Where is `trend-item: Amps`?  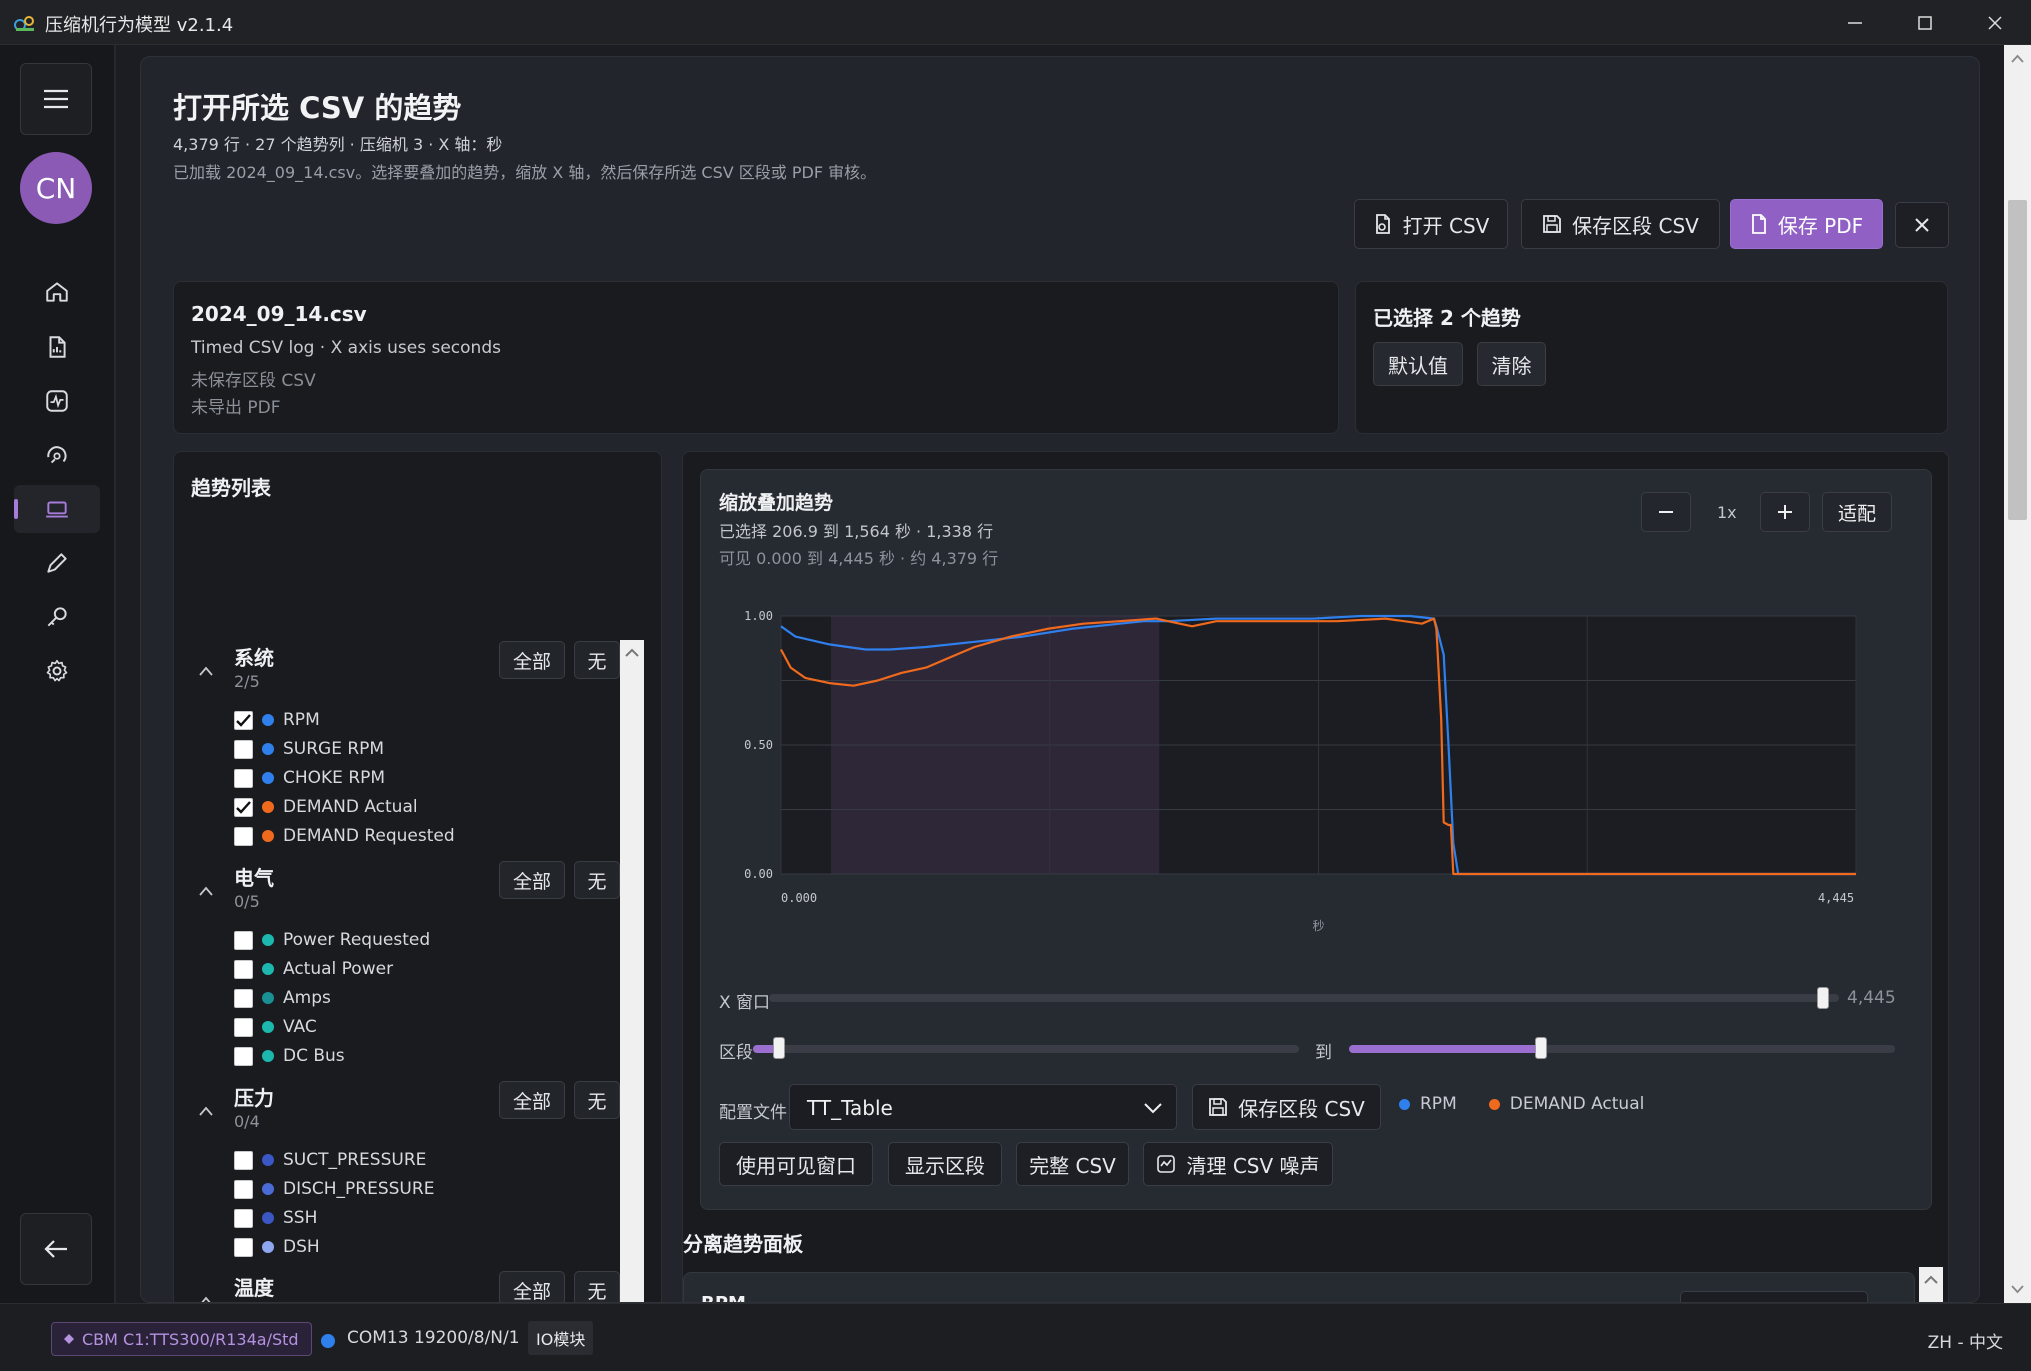 trend-item: Amps is located at coordinates (282, 998).